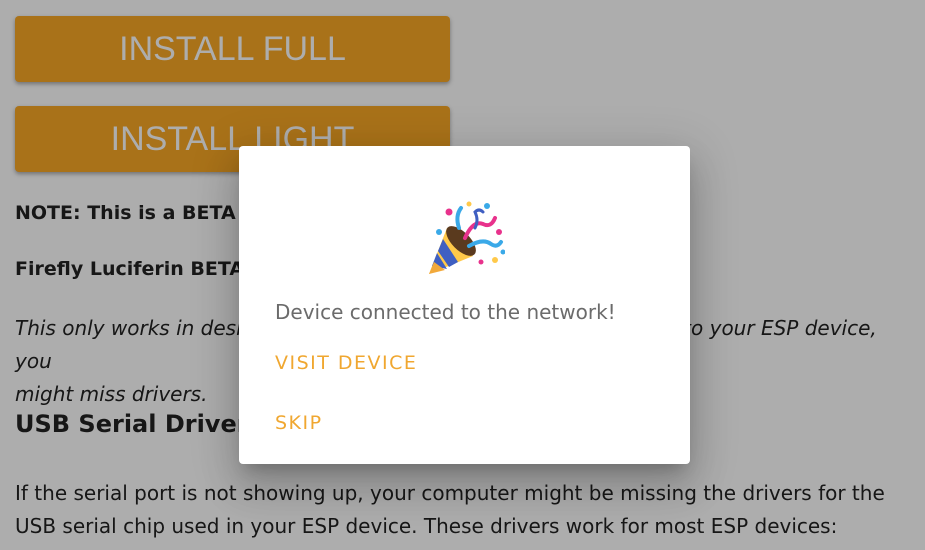 The image size is (925, 550). What do you see at coordinates (445, 312) in the screenshot?
I see `connection-message: Device connected to the network!` at bounding box center [445, 312].